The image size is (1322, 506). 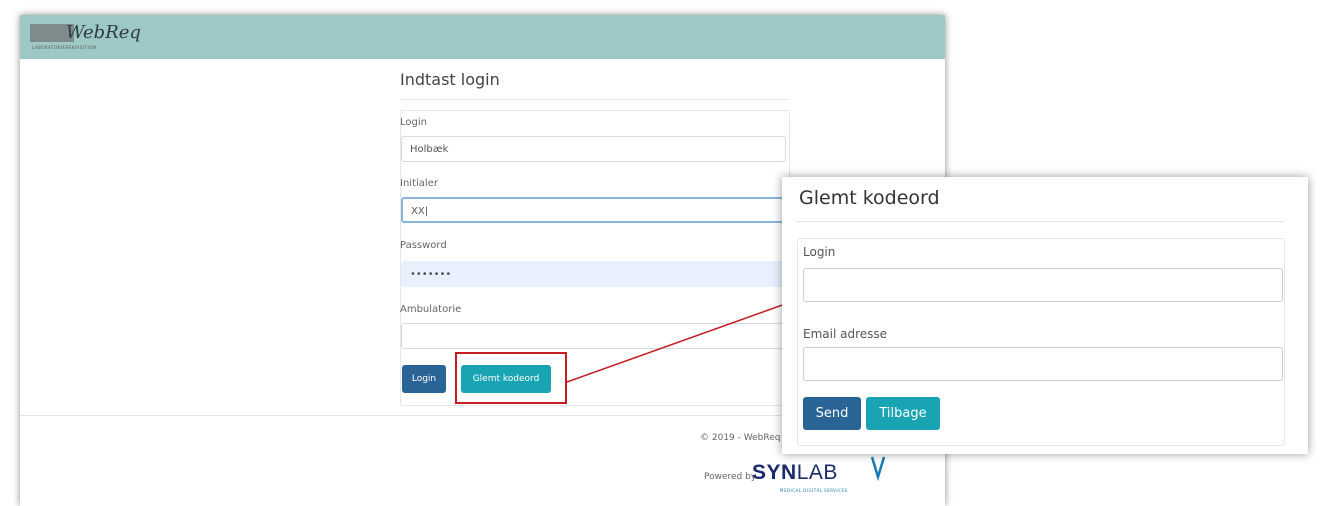 I want to click on login-input: Holbæk, so click(x=593, y=149).